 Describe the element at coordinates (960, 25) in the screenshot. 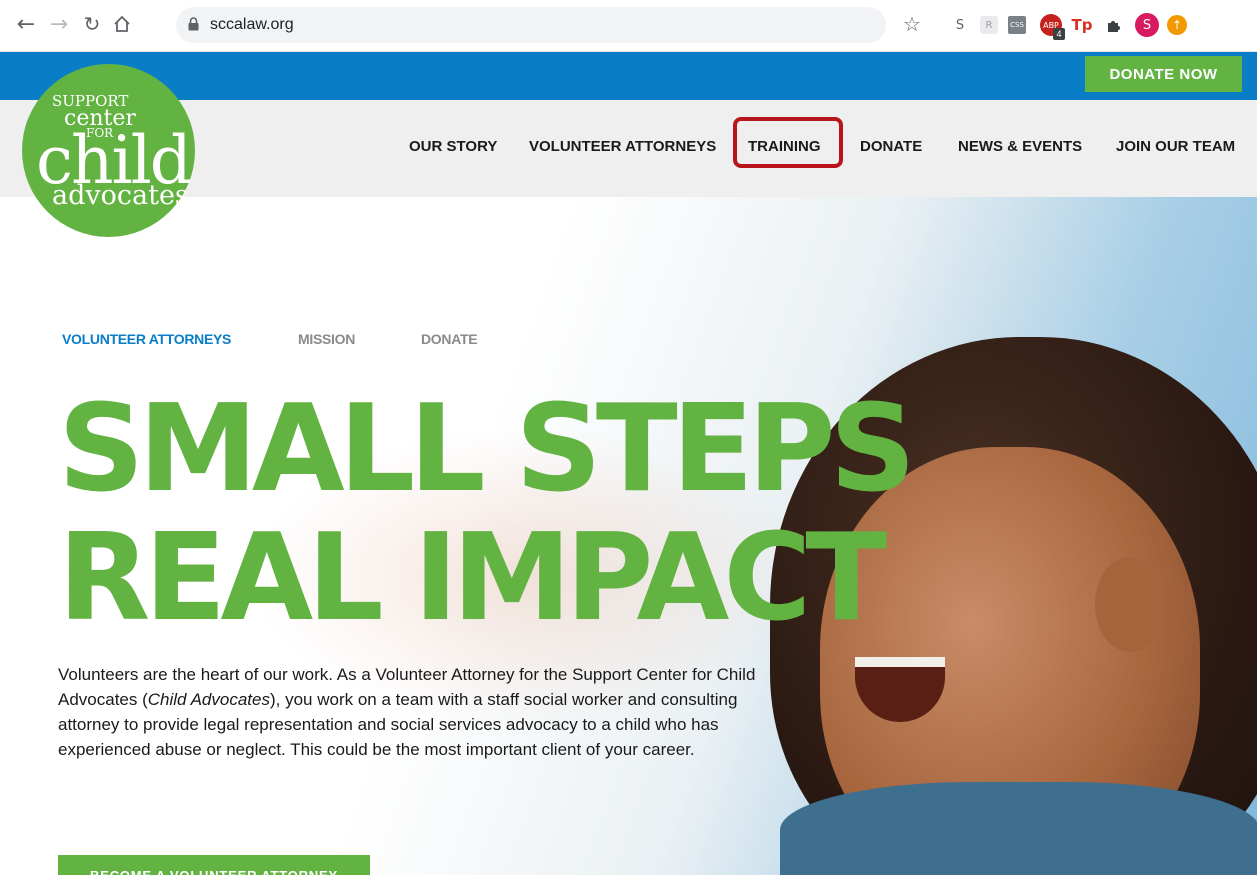

I see `s-extension-icon: S` at that location.